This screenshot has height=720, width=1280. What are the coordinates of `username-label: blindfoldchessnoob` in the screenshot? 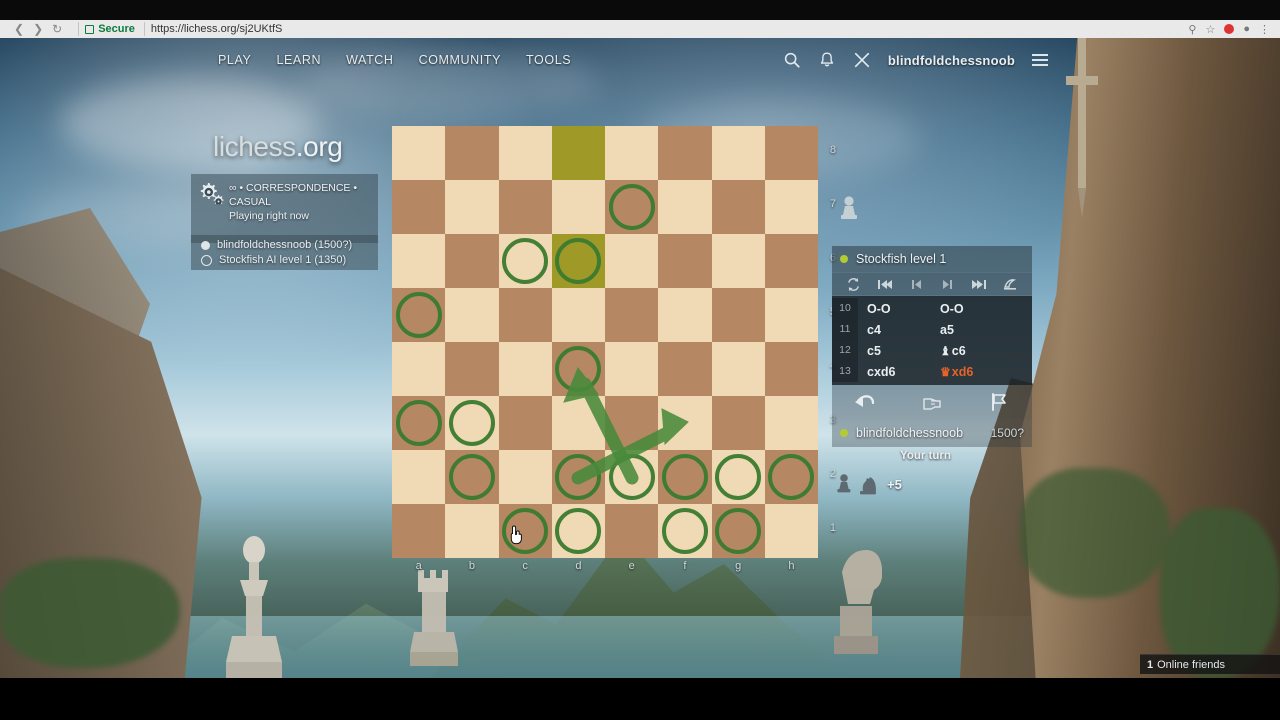 It's located at (951, 60).